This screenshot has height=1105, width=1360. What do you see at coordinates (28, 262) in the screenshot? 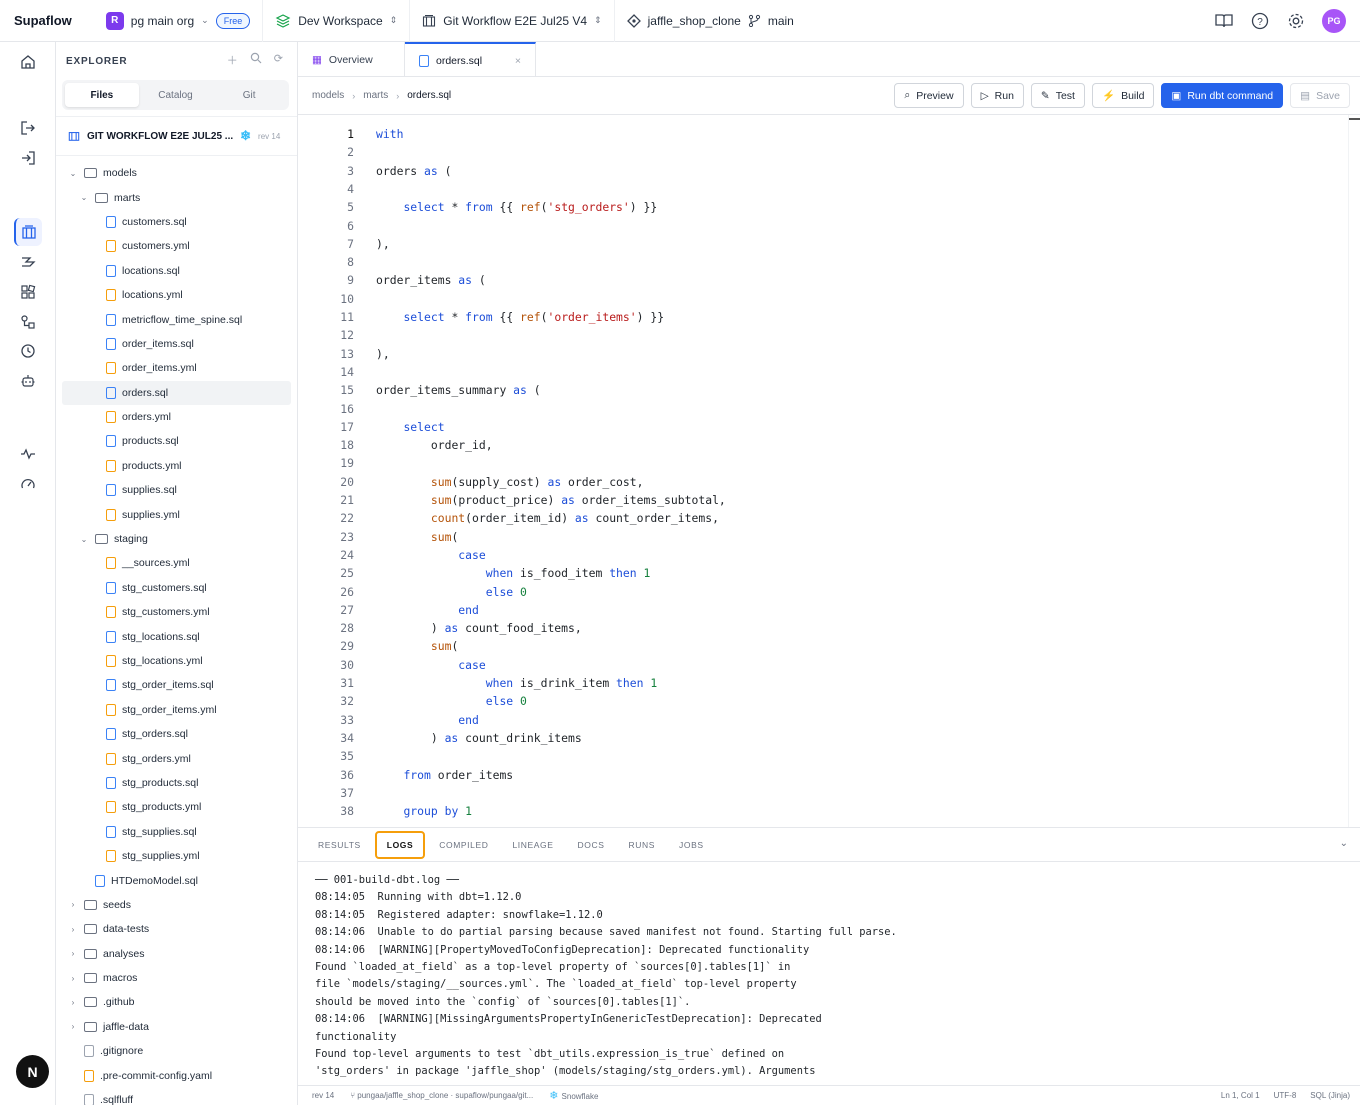
I see `pipelines-icon` at bounding box center [28, 262].